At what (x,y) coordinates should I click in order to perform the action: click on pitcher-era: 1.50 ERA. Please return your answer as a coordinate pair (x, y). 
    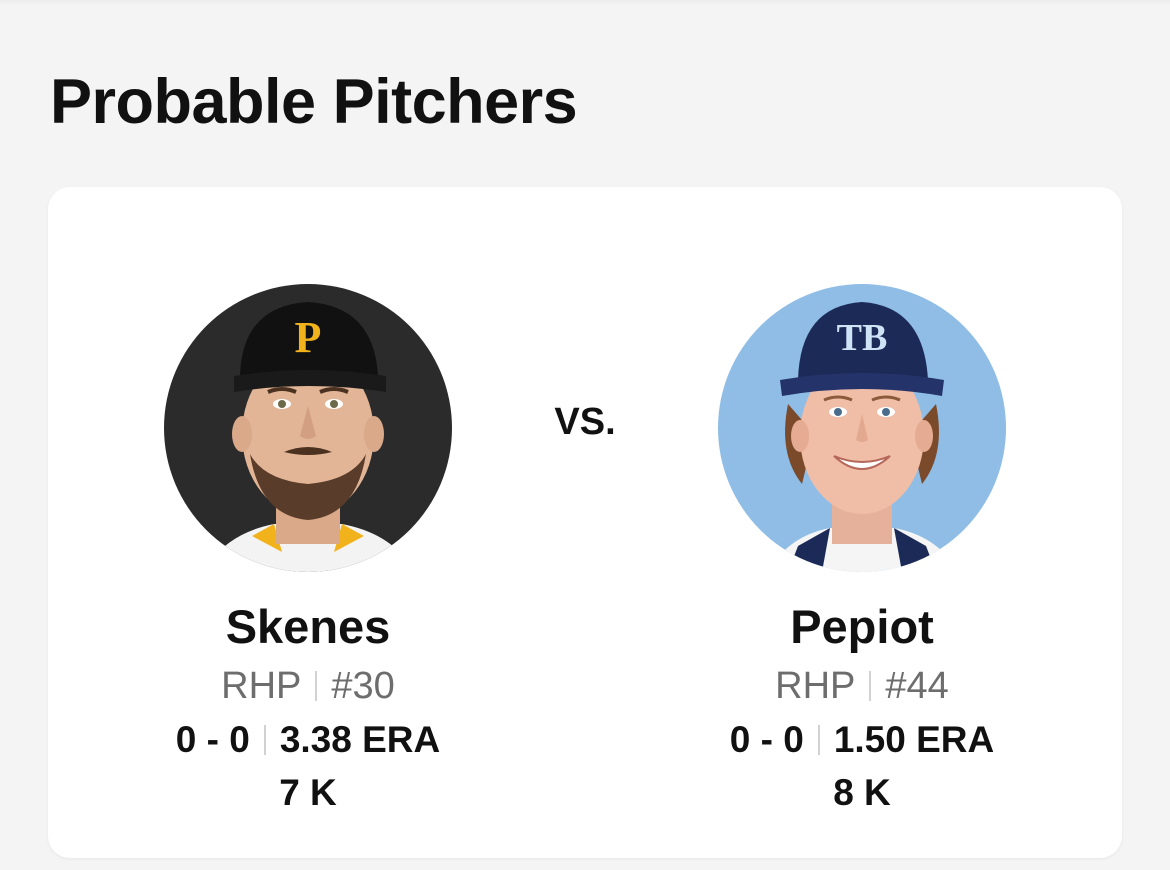
    Looking at the image, I should click on (914, 739).